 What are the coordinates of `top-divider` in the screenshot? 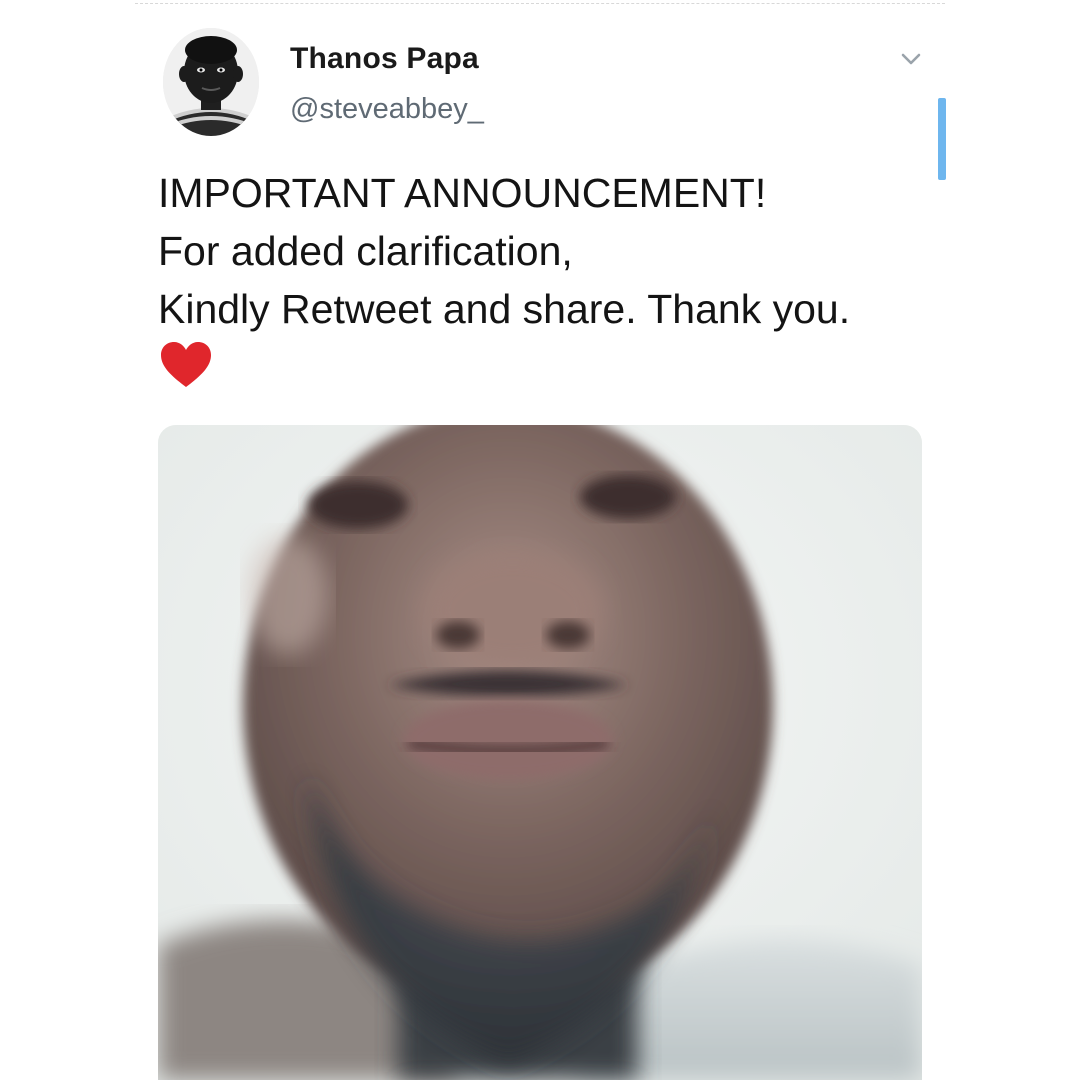 It's located at (540, 3).